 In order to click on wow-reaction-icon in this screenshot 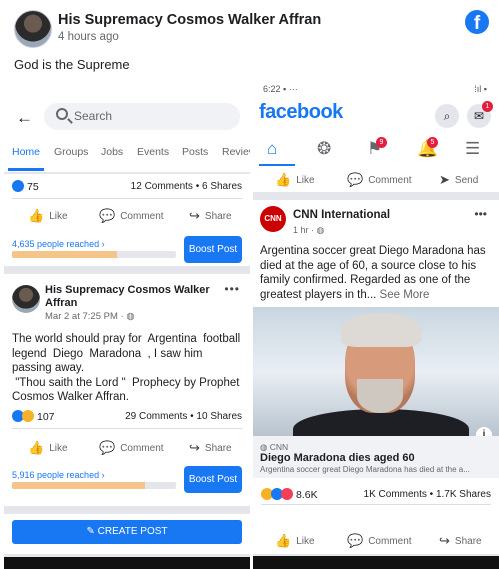, I will do `click(287, 494)`.